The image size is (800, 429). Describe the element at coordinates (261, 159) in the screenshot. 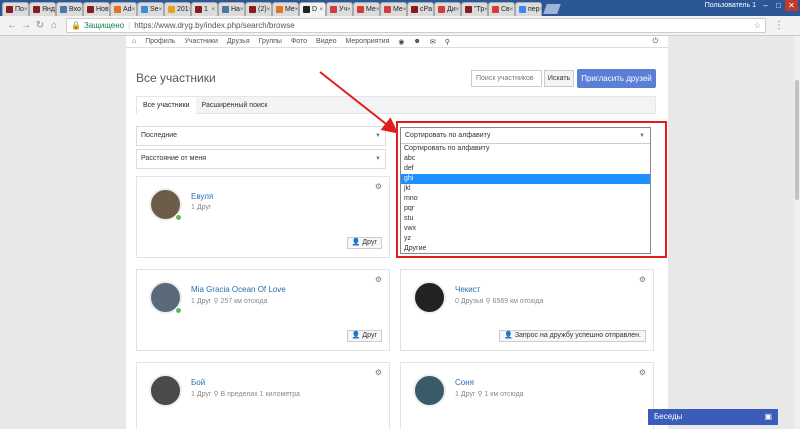

I see `distance-filter-select: Расстояние от меня ▼` at that location.